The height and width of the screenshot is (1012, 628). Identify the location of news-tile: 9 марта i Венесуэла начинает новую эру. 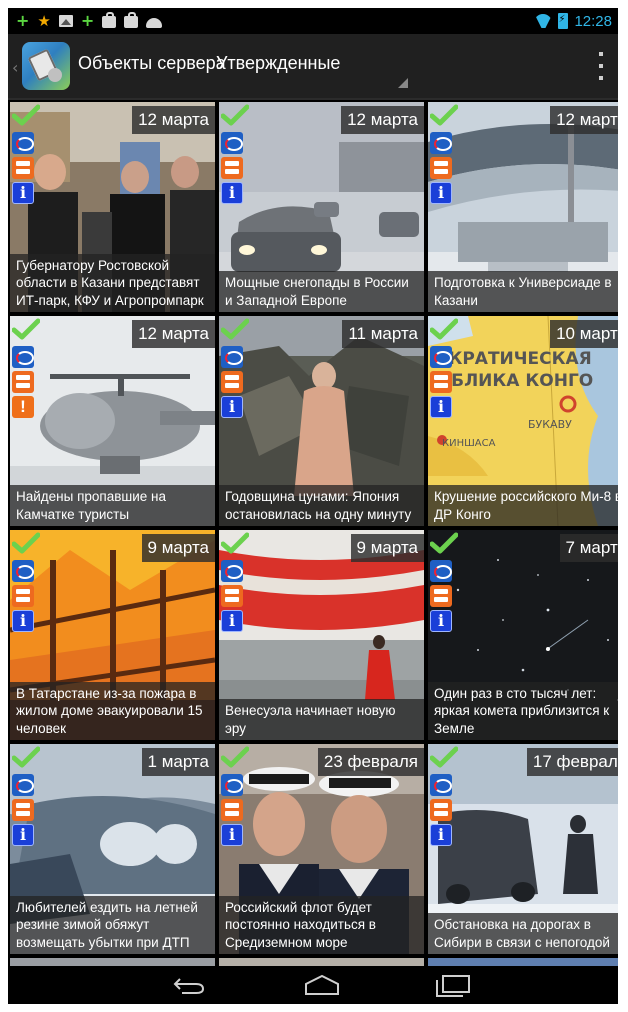
(321, 635).